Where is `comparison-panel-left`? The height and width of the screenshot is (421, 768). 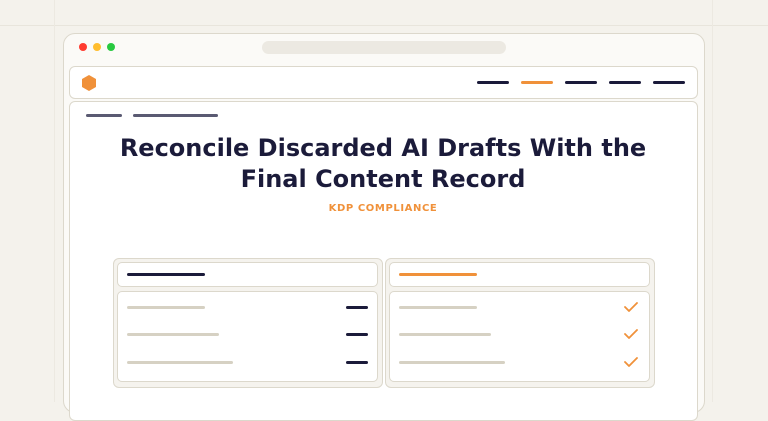
comparison-panel-left is located at coordinates (248, 323).